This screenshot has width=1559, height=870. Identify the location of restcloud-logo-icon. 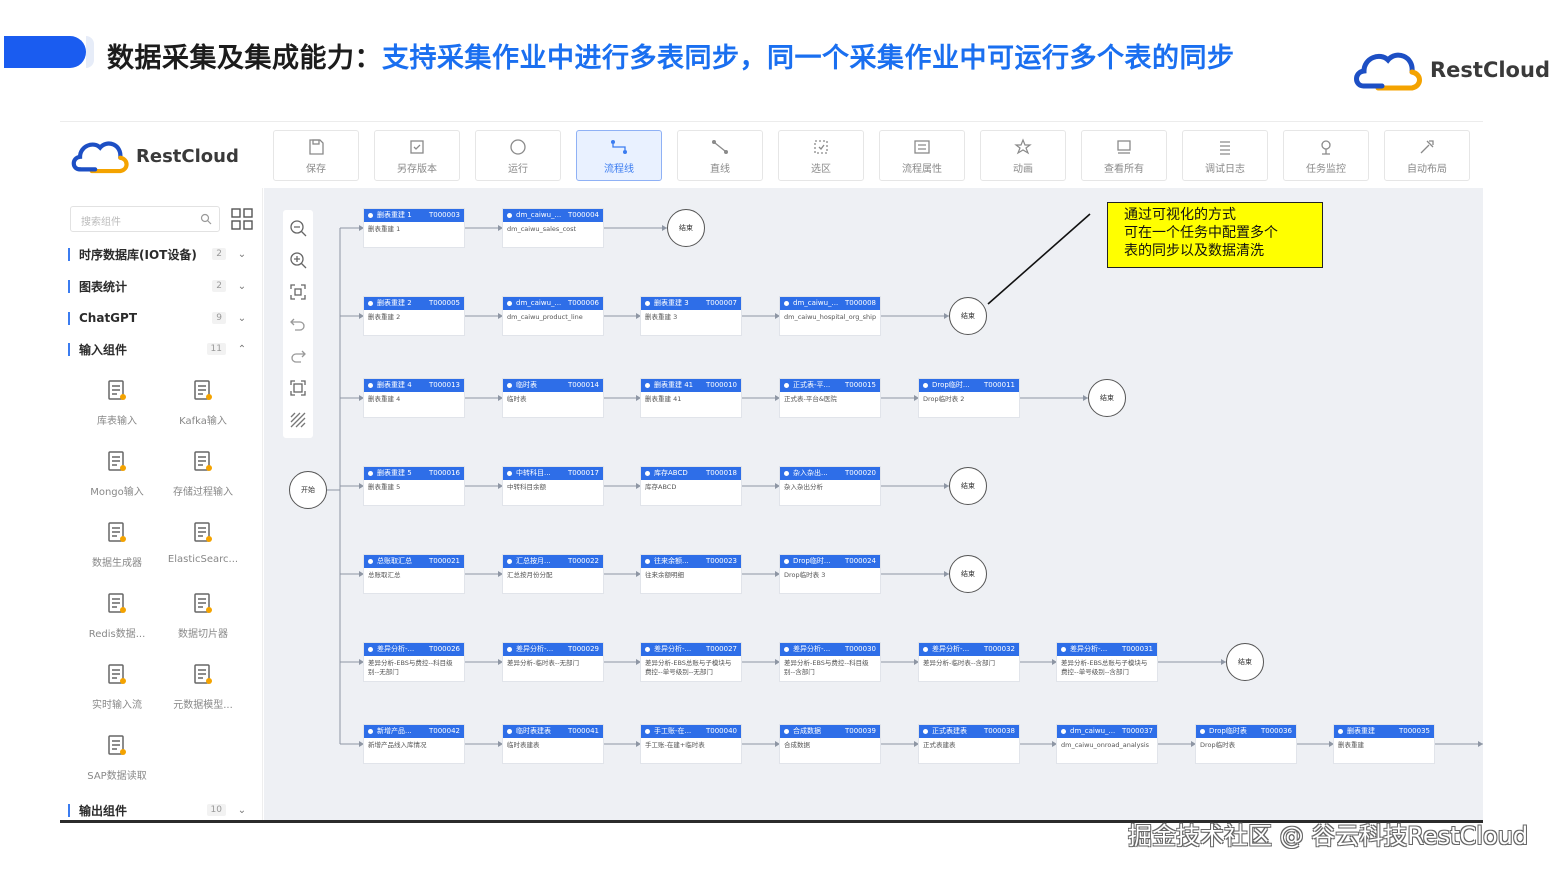
(100, 157).